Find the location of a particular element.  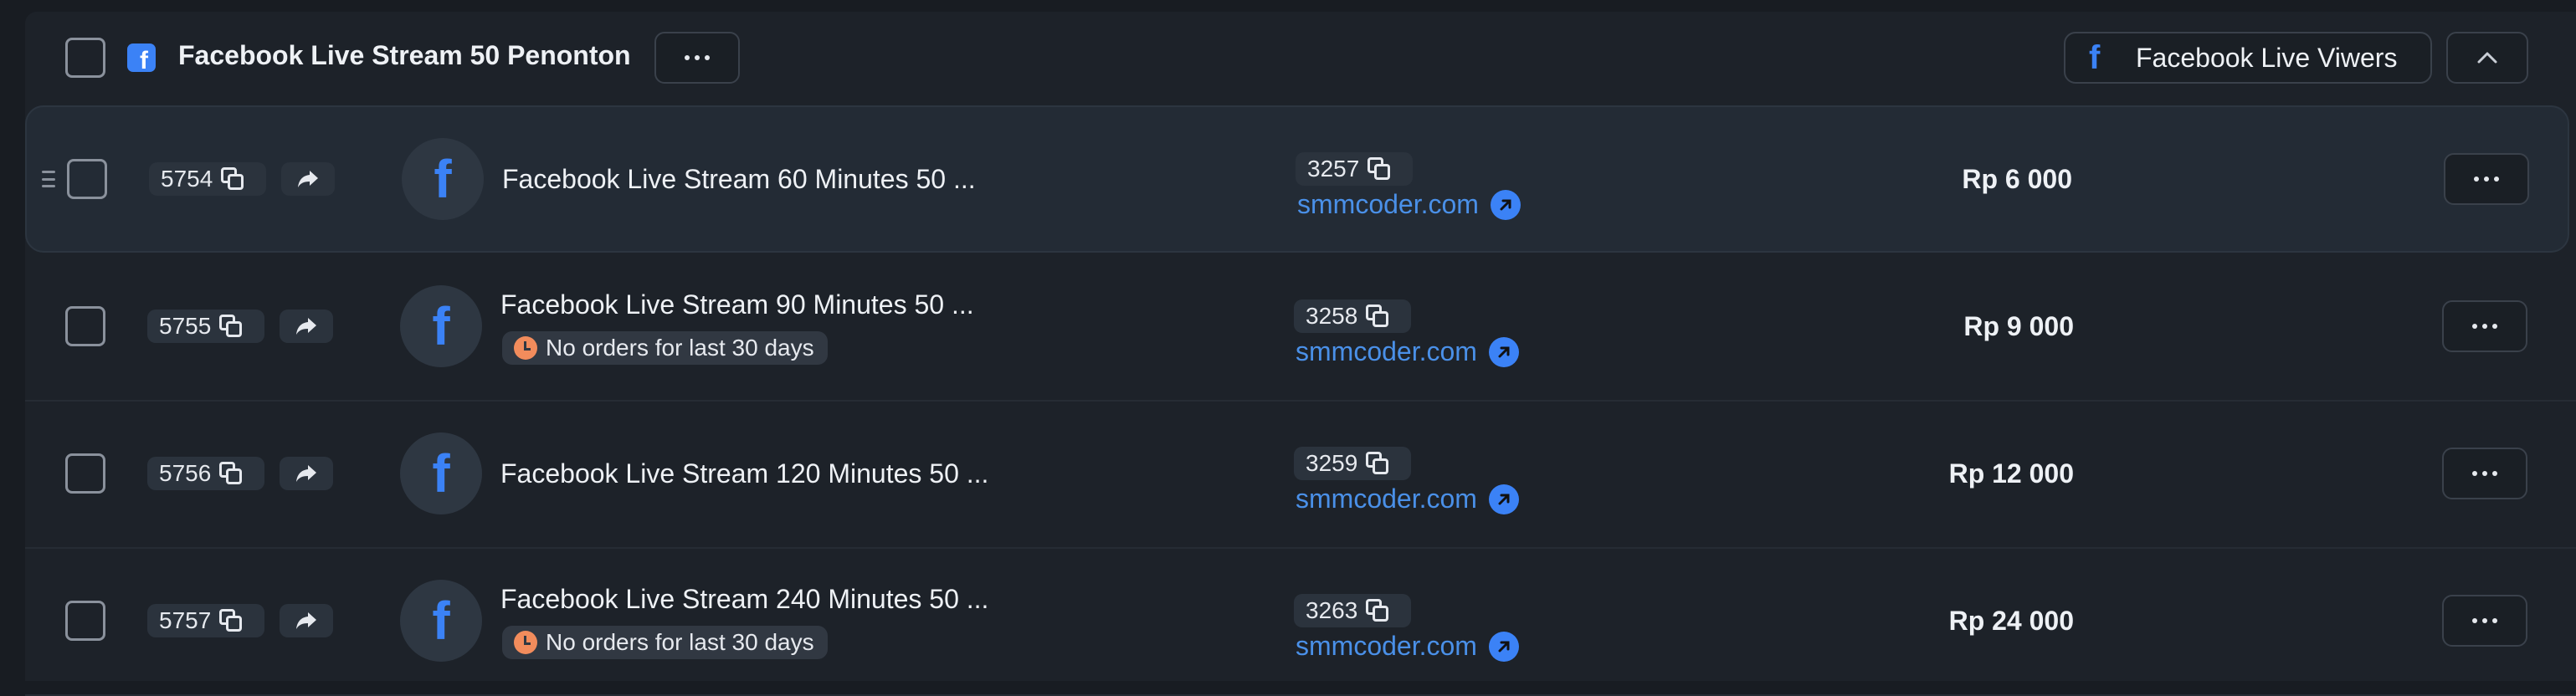

provider-id-badge: 3258 is located at coordinates (1352, 316).